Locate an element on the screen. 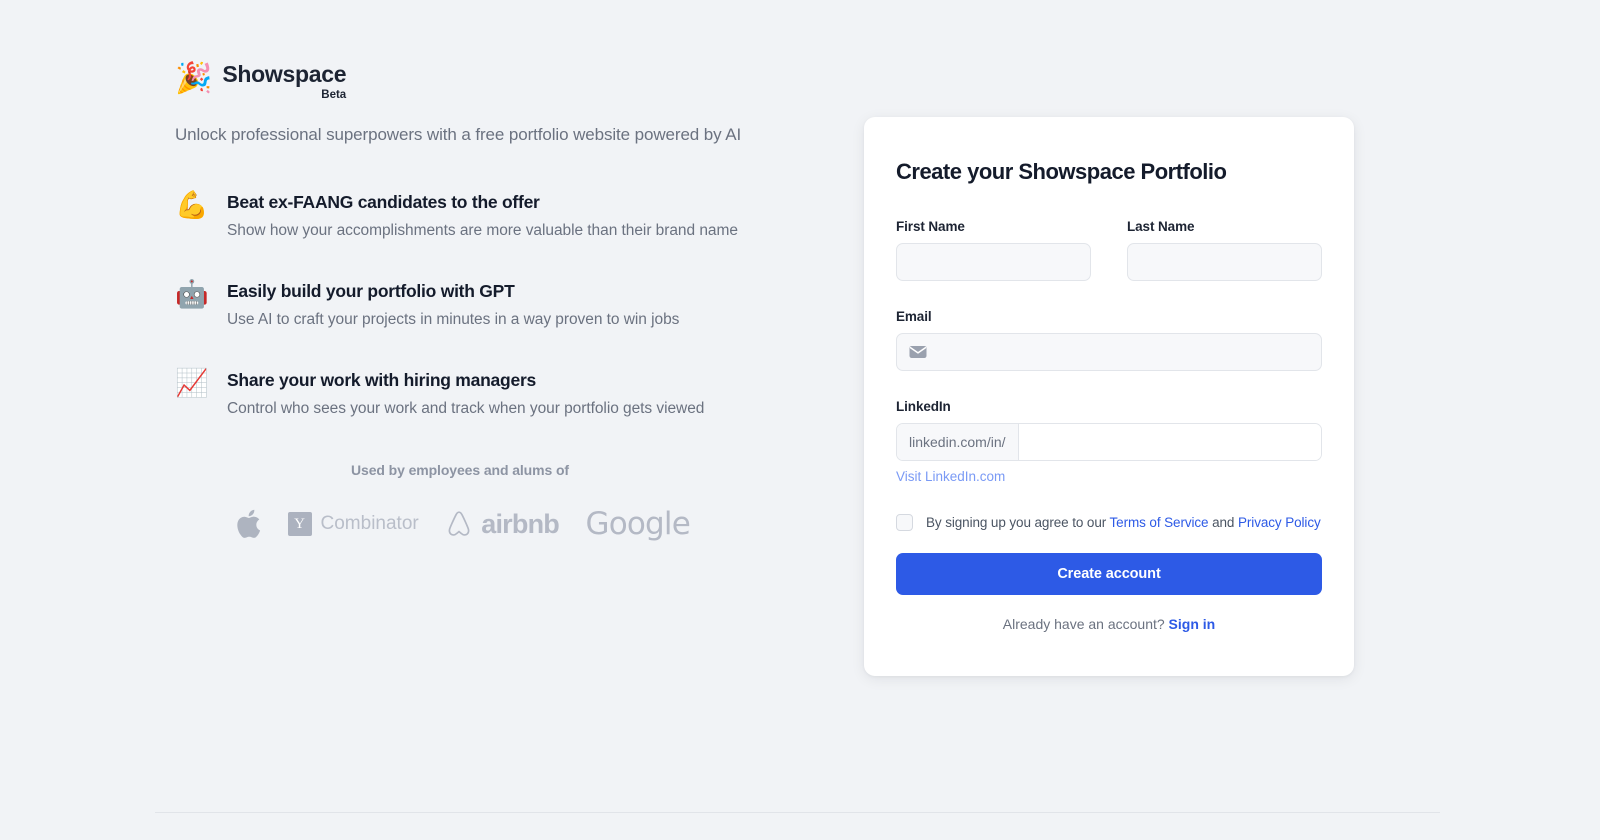 The height and width of the screenshot is (840, 1600). flexed-biceps-icon: 💪 is located at coordinates (192, 206).